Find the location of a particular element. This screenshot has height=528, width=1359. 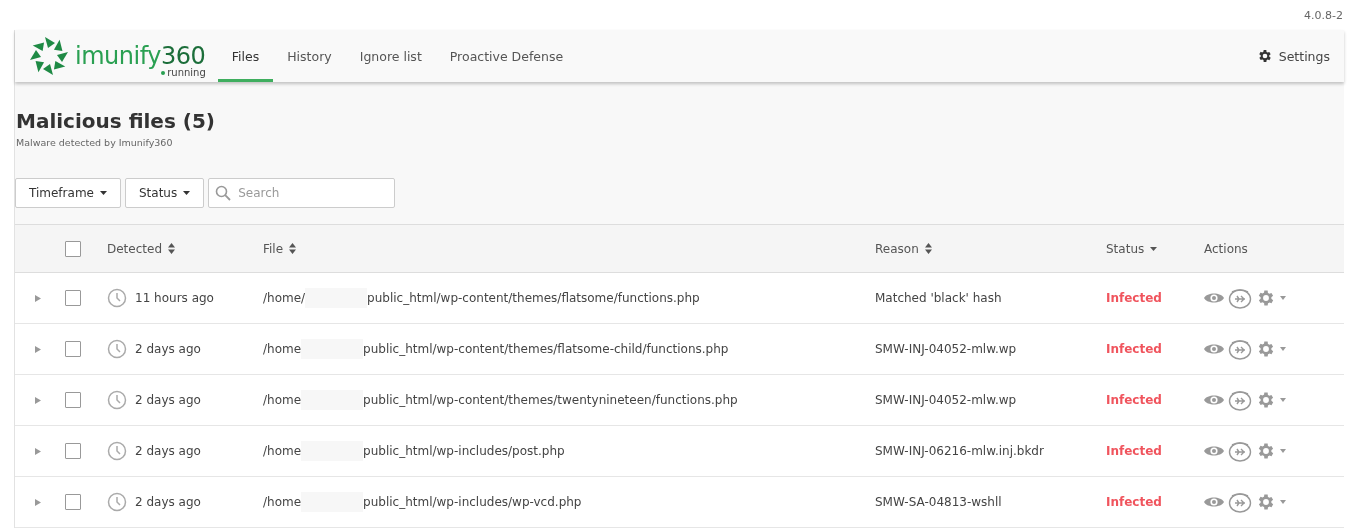

file-path: /home/ is located at coordinates (284, 298).